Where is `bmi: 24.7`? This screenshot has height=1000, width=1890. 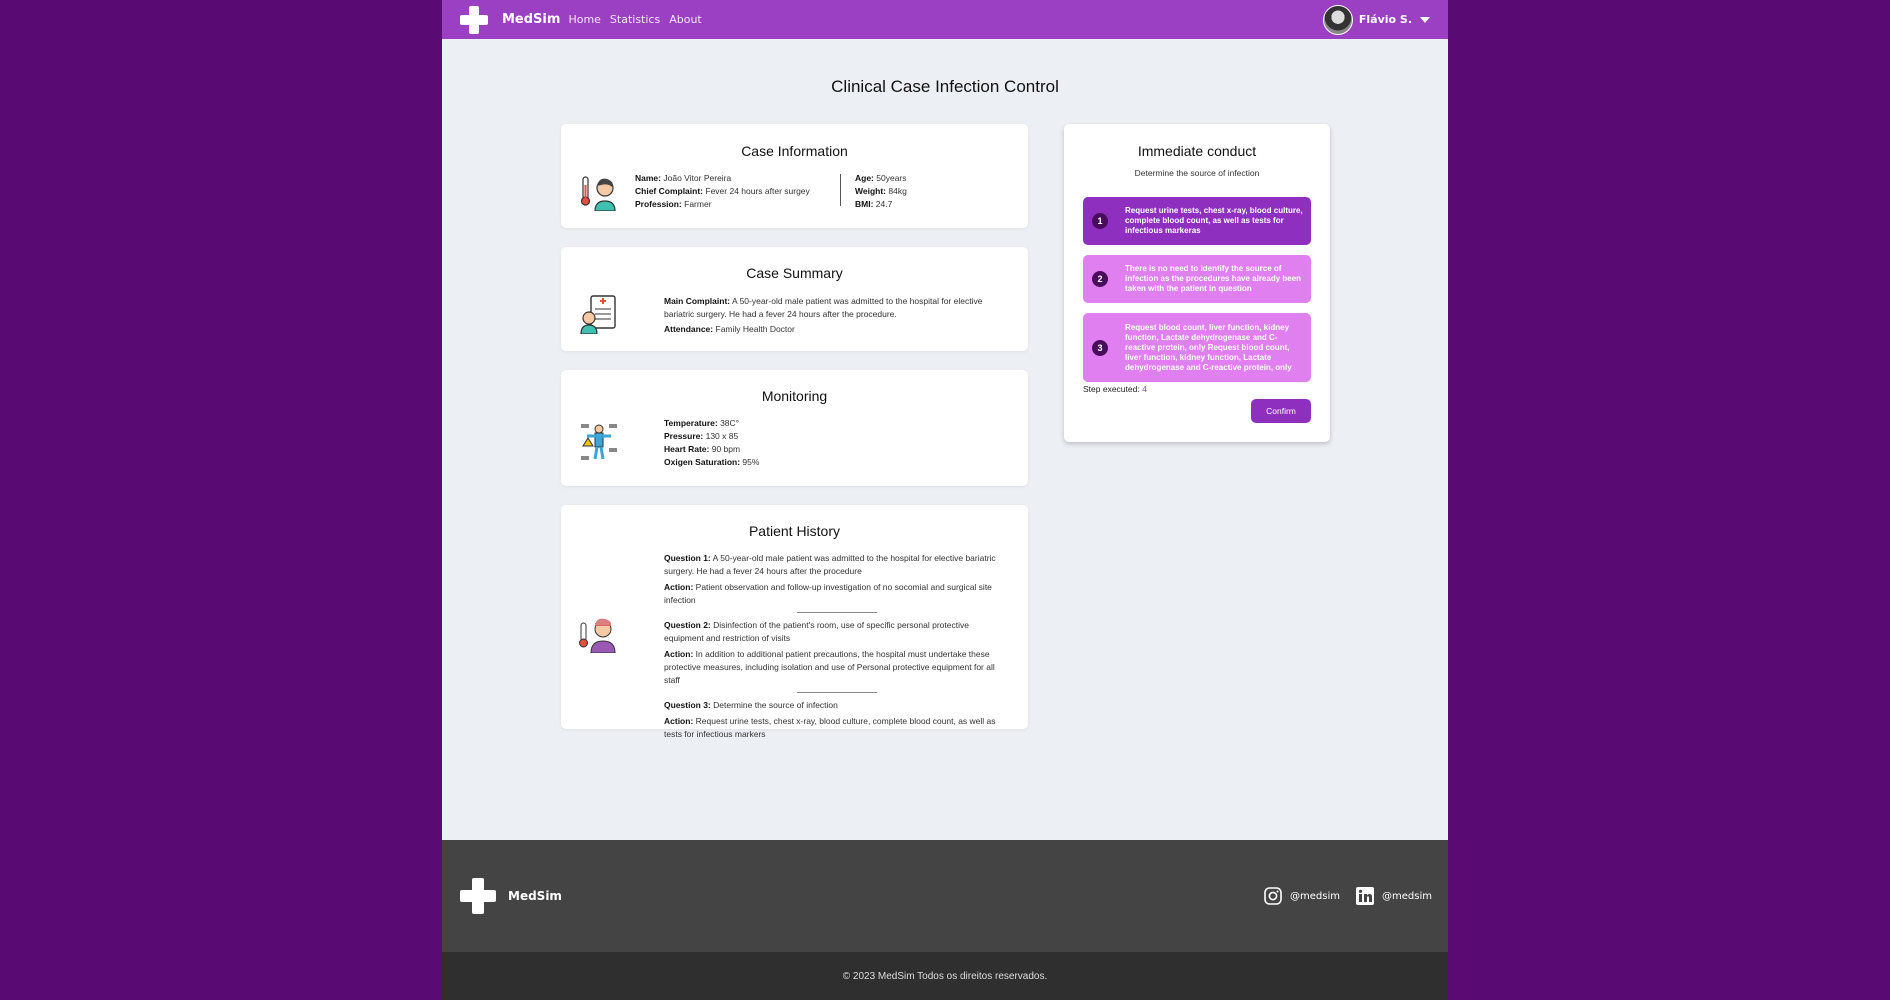
bmi: 24.7 is located at coordinates (884, 204).